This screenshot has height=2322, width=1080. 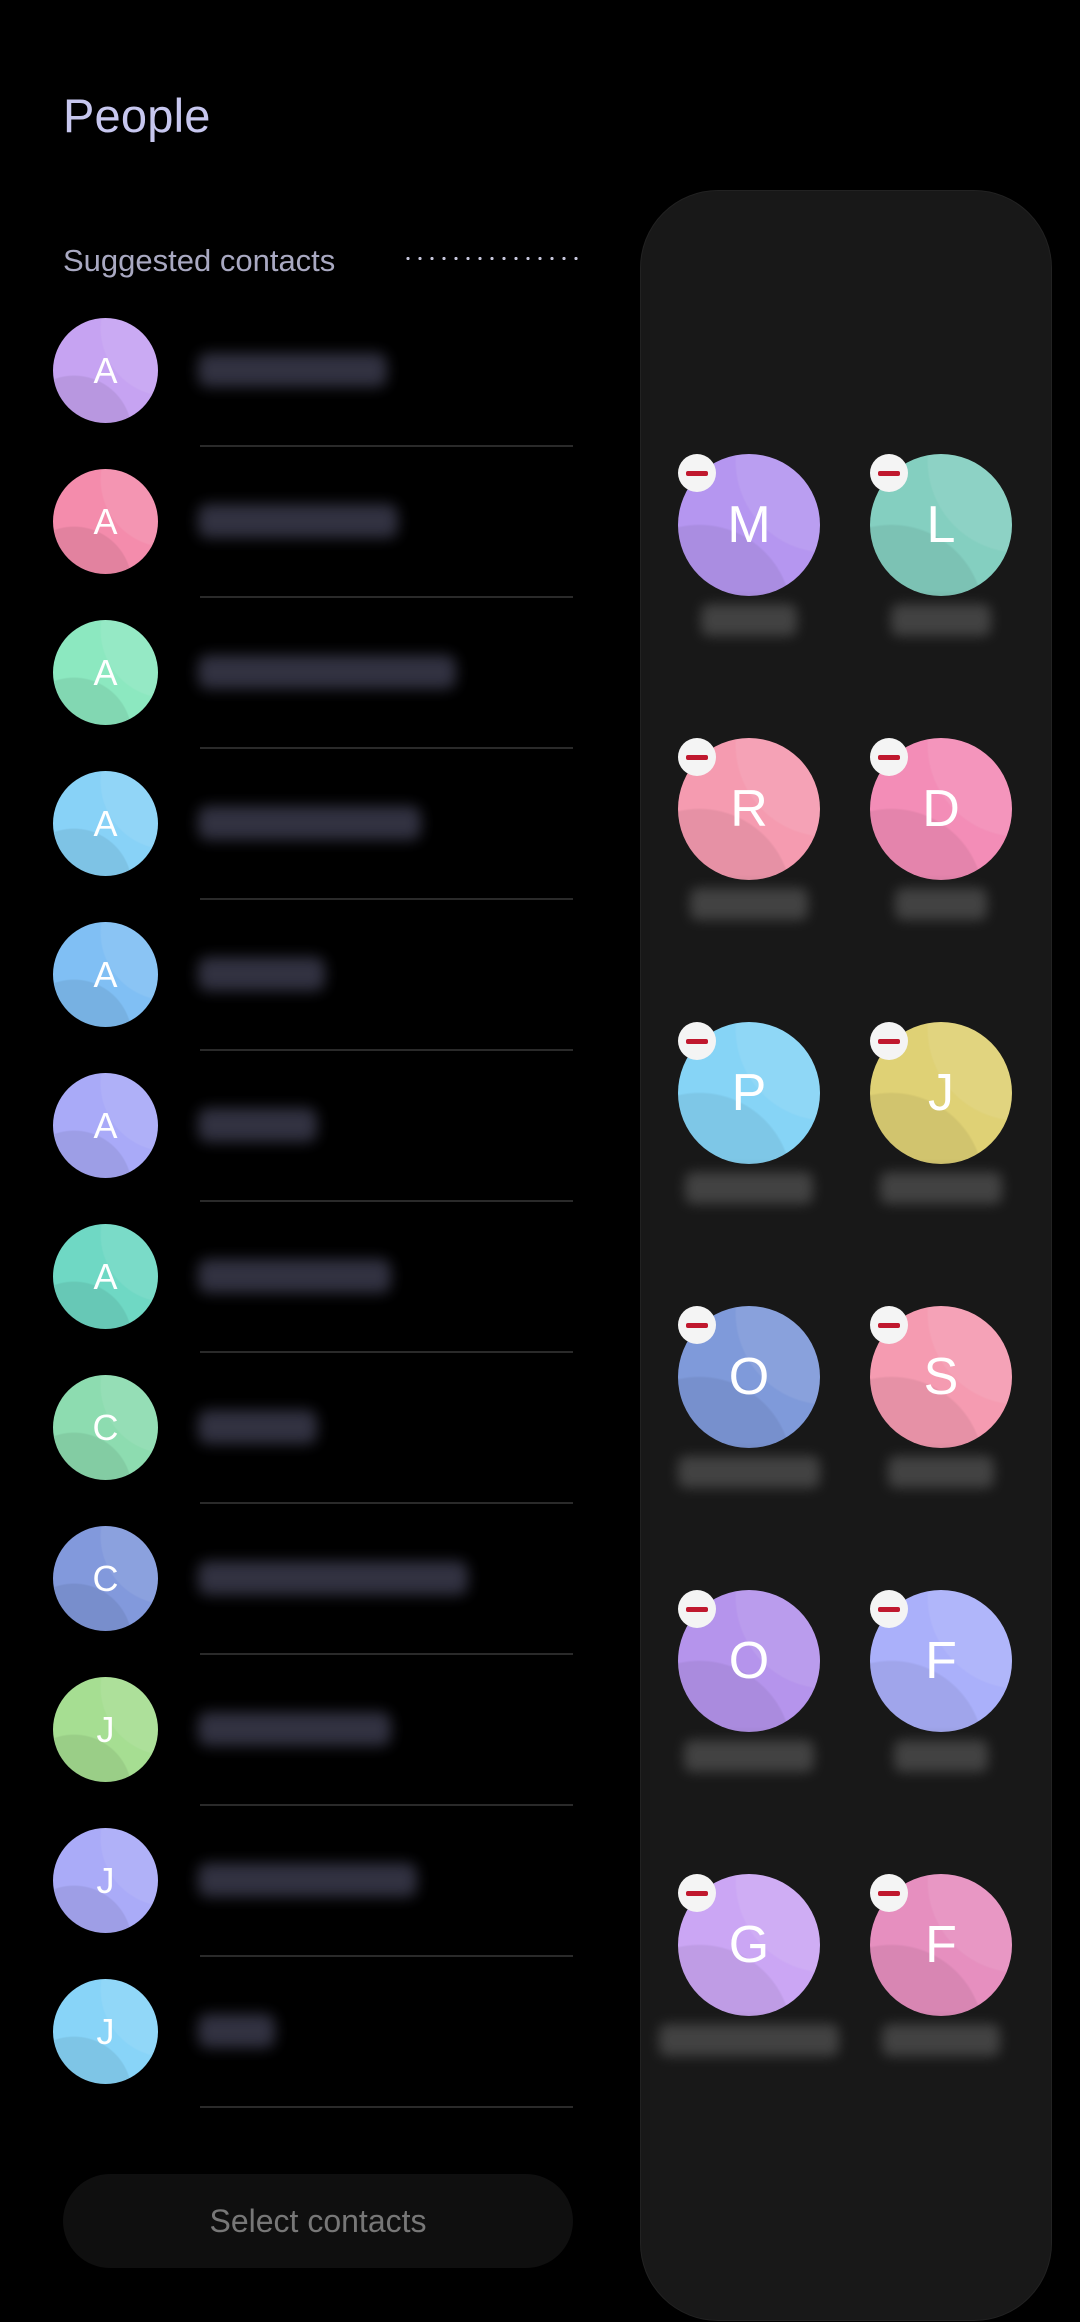 I want to click on favorite-contact: M, so click(x=749, y=545).